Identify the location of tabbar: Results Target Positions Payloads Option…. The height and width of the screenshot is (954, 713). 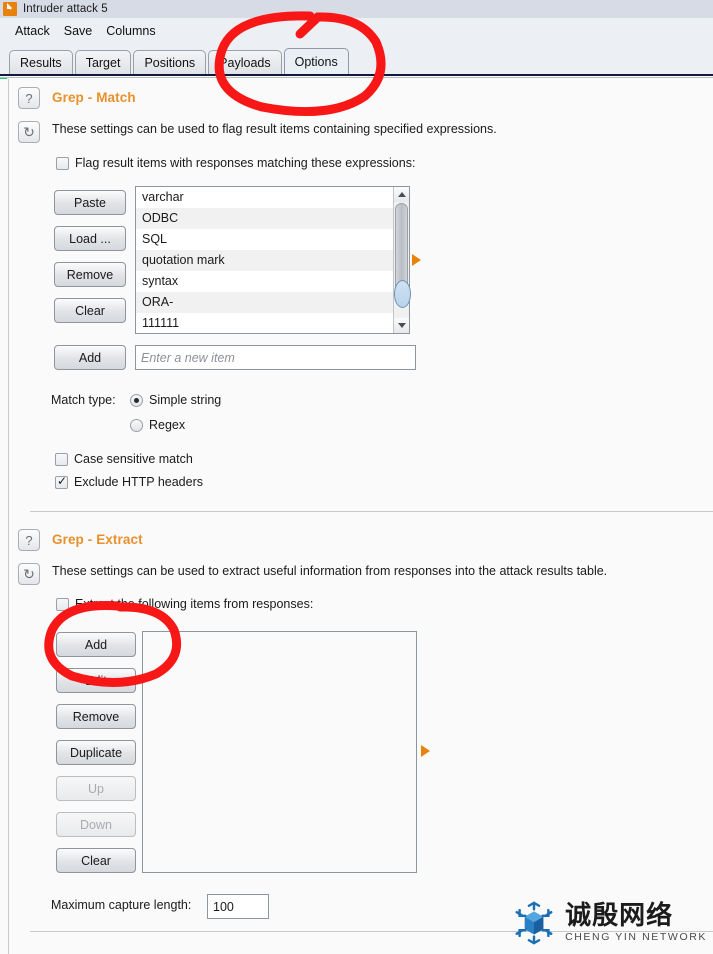
(356, 59).